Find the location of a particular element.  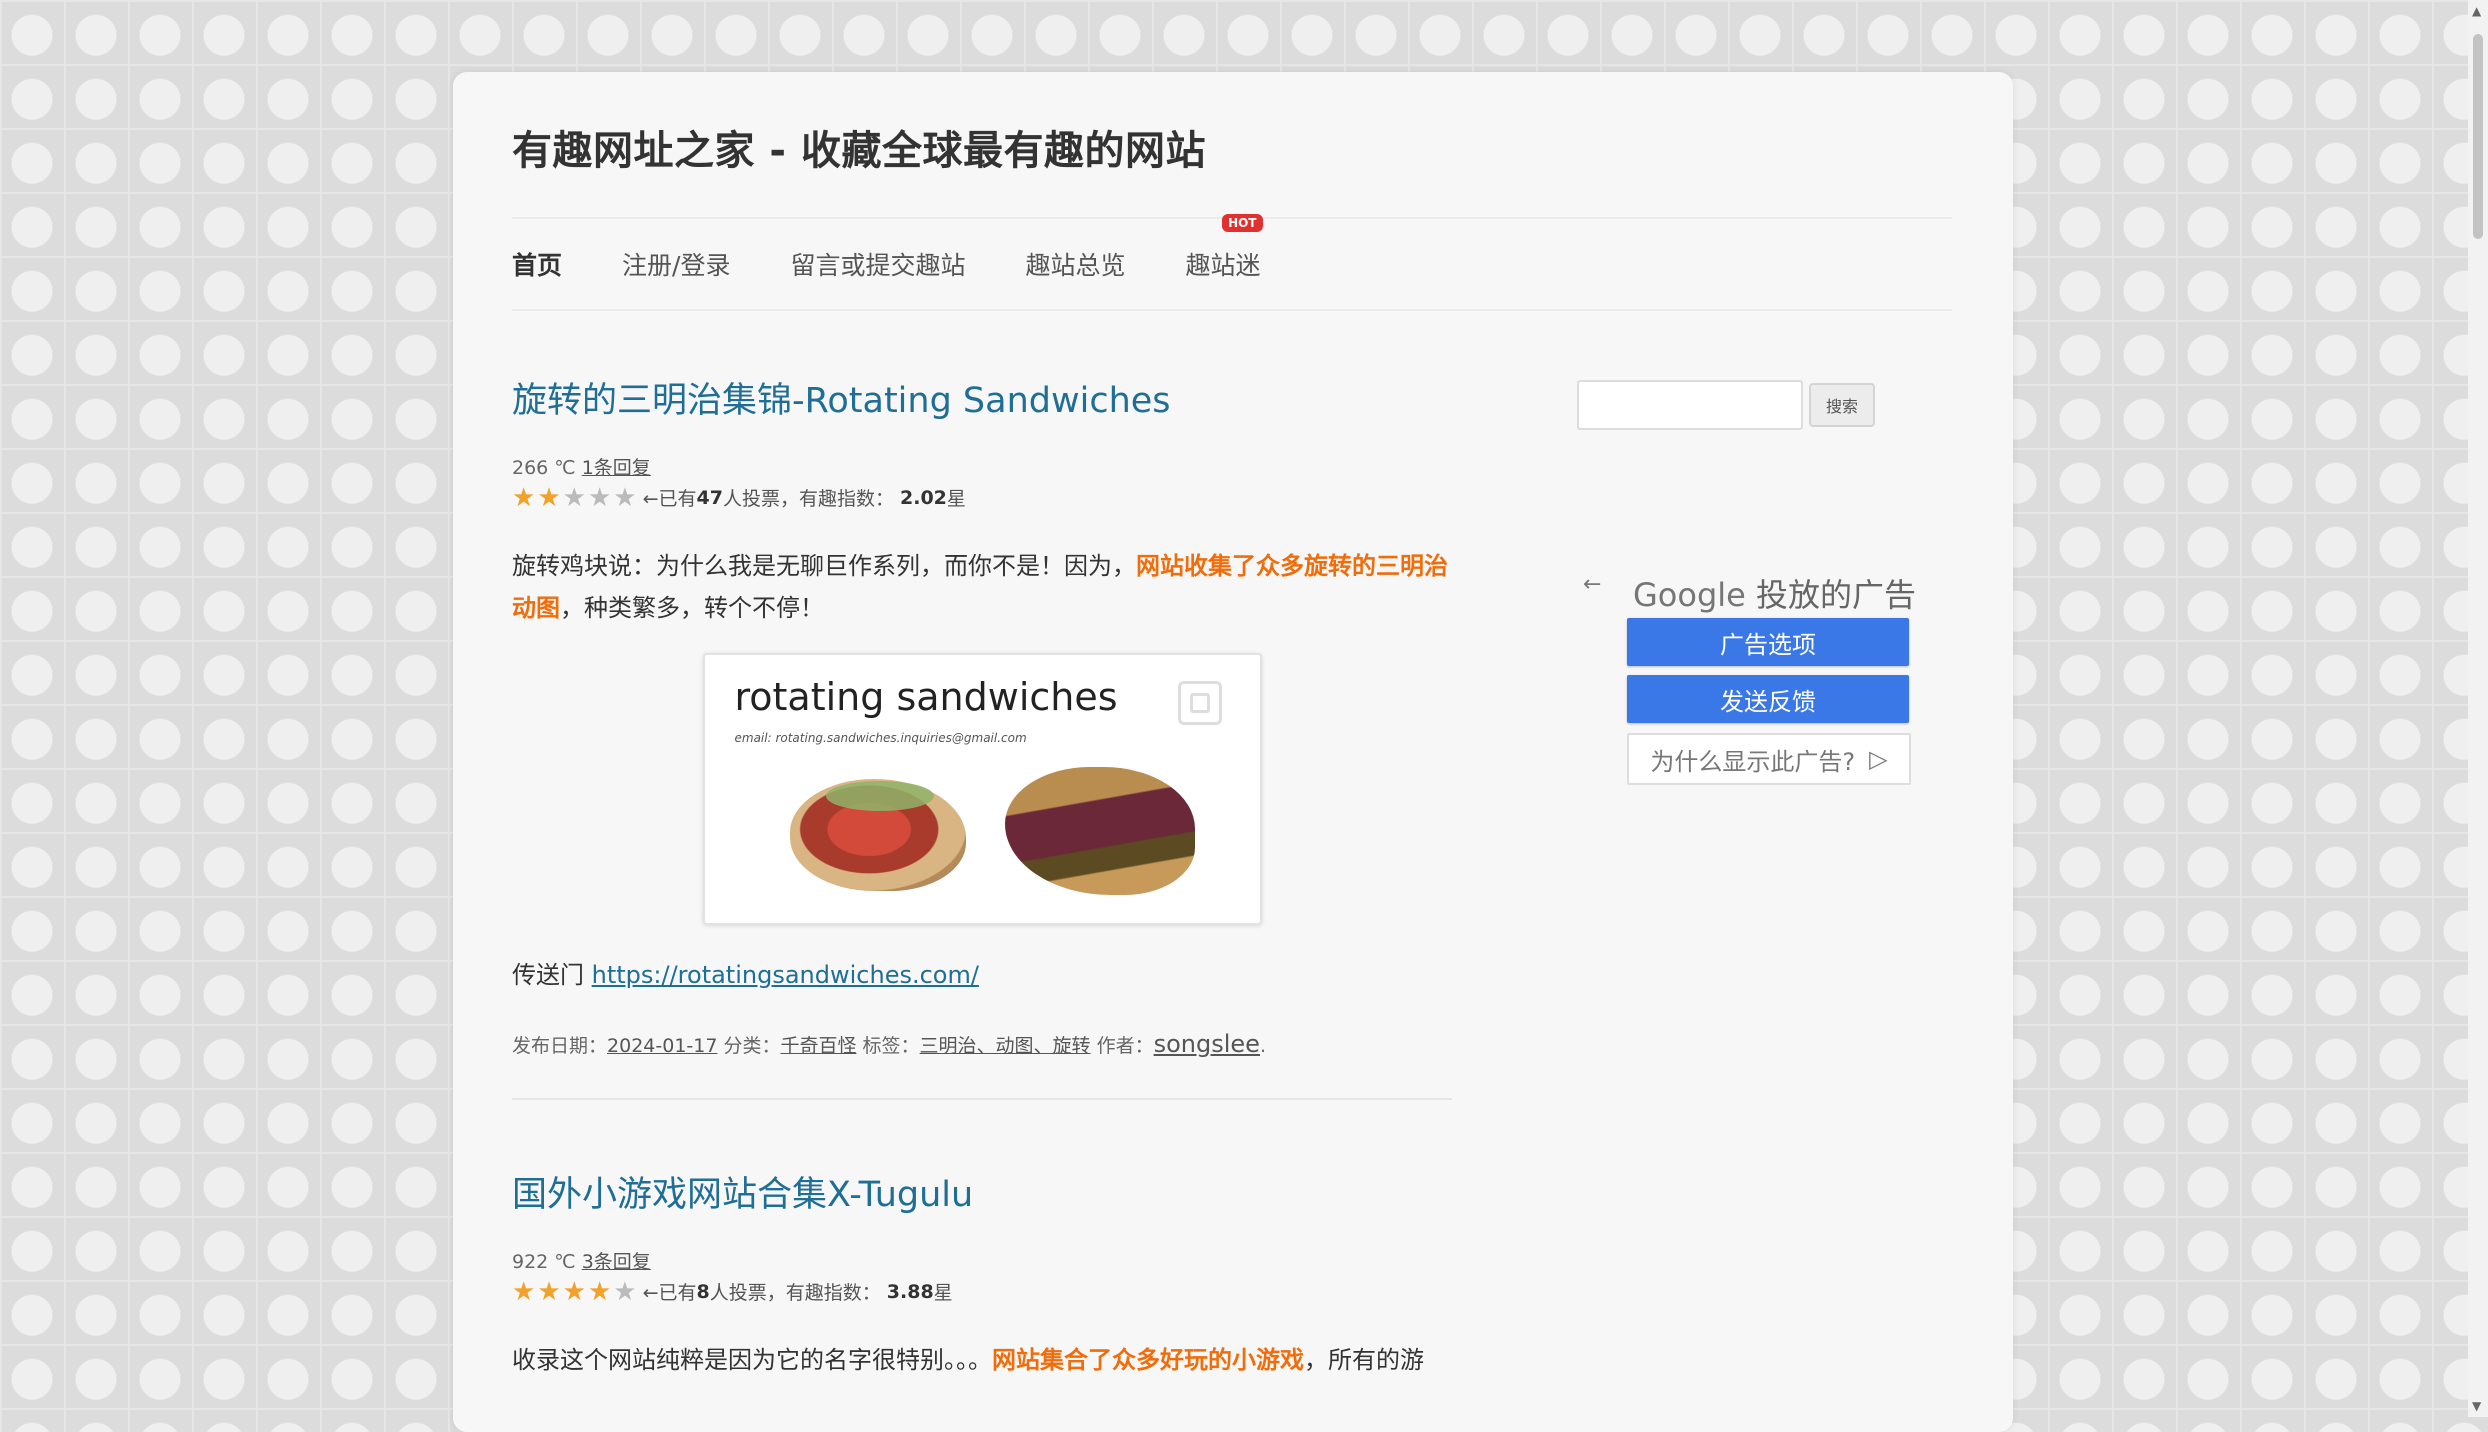

search-input is located at coordinates (1690, 405).